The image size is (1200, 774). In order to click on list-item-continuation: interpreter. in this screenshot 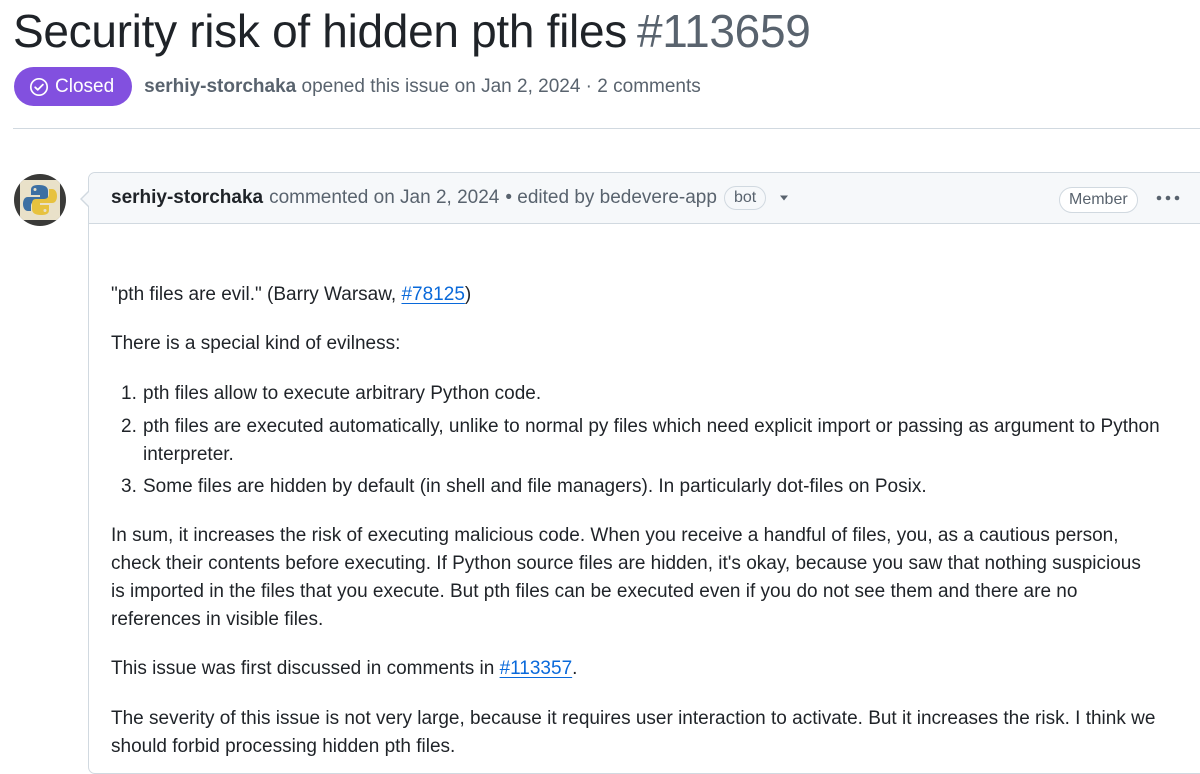, I will do `click(188, 454)`.